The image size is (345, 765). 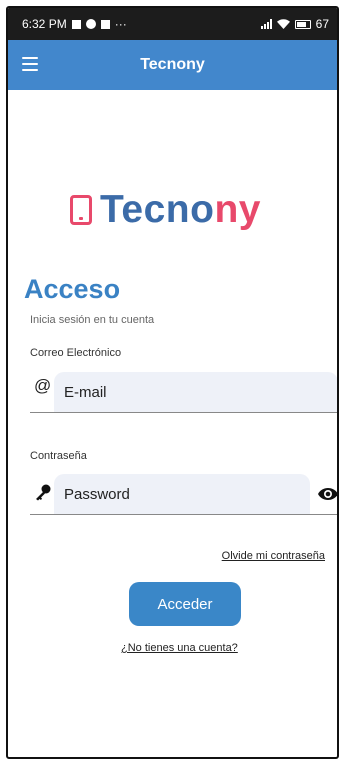 What do you see at coordinates (322, 24) in the screenshot?
I see `battery-level: 67` at bounding box center [322, 24].